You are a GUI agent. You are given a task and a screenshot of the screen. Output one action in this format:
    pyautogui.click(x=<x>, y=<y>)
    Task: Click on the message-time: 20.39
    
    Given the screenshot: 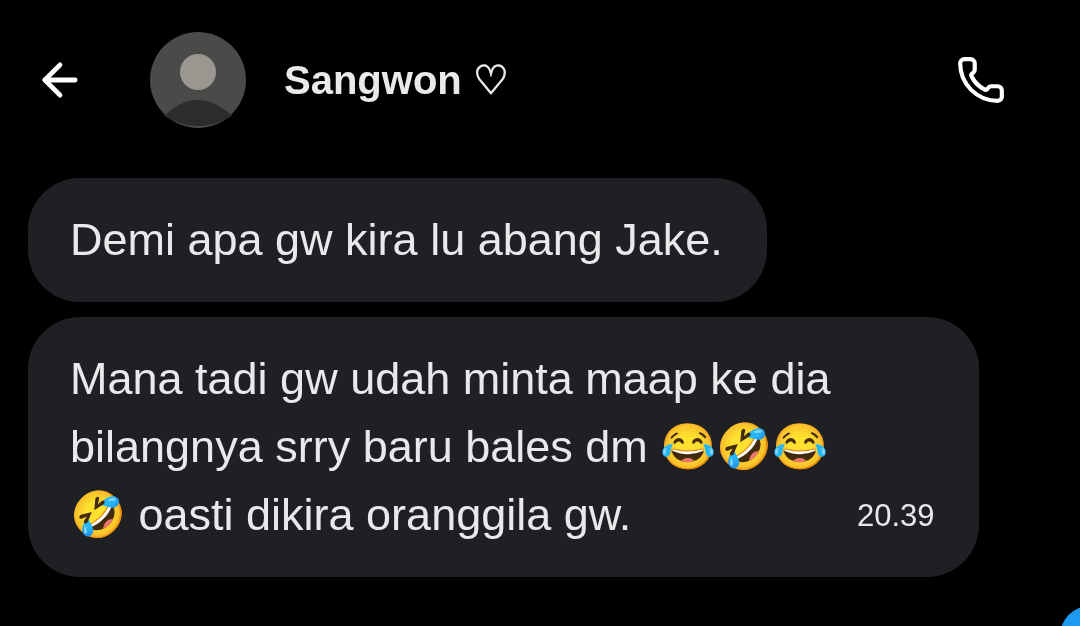 What is the action you would take?
    pyautogui.click(x=896, y=515)
    